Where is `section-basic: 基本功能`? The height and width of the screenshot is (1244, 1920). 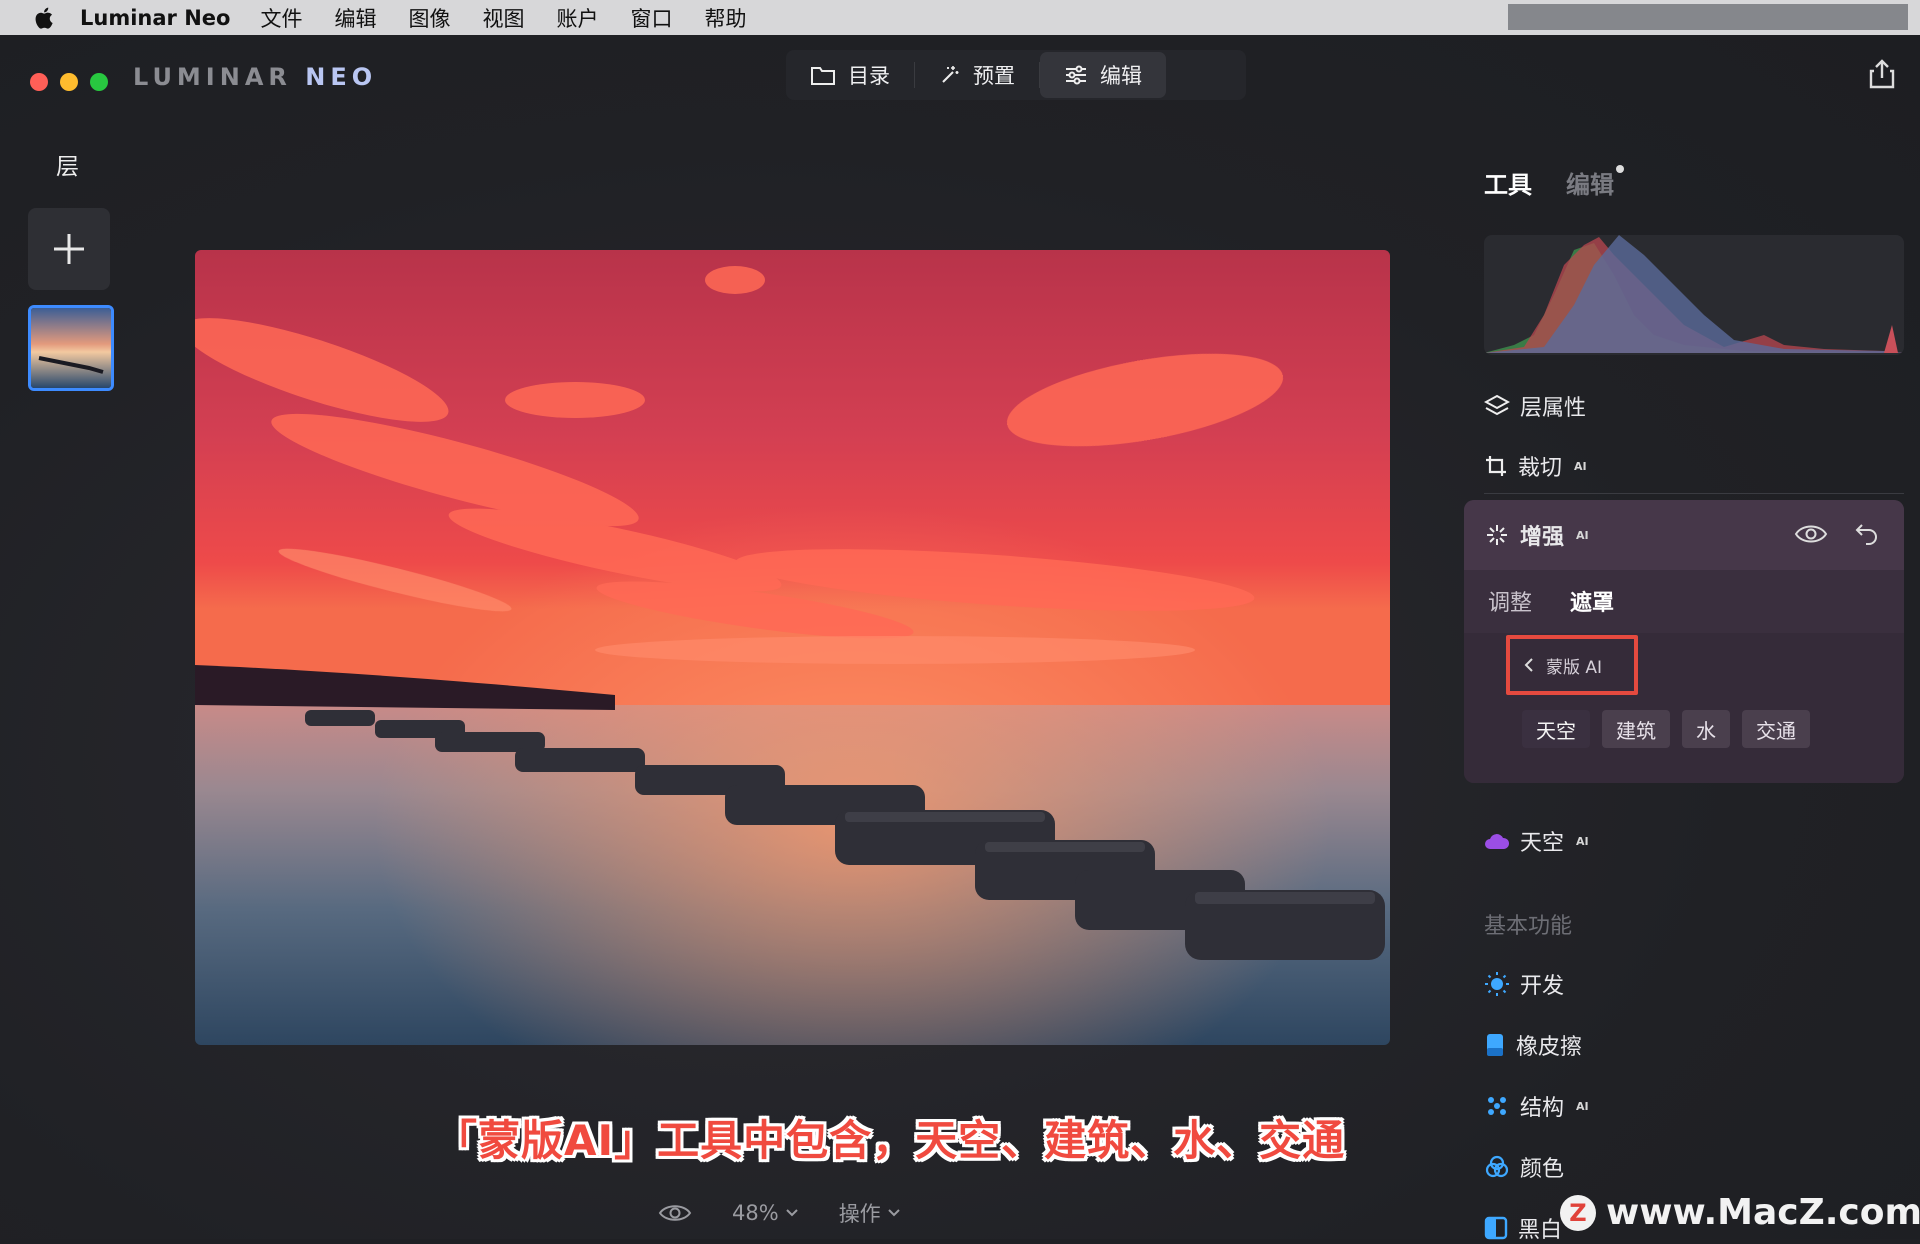
section-basic: 基本功能 is located at coordinates (1528, 926).